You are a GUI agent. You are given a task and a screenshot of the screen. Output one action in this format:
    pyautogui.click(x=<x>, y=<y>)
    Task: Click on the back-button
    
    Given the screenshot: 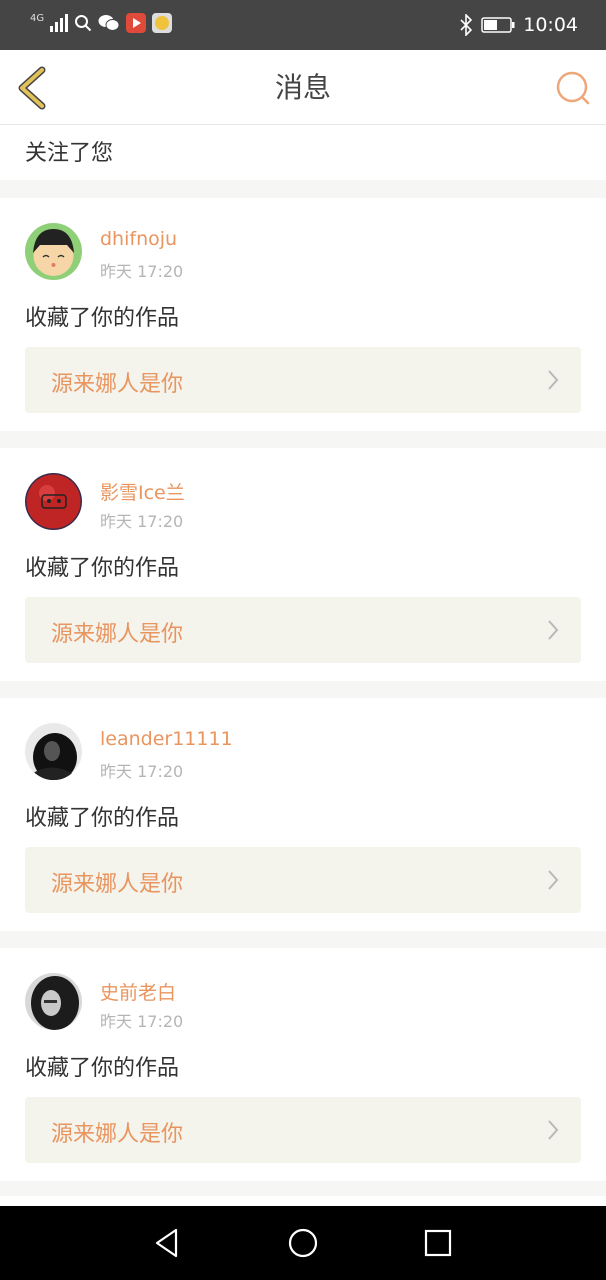 What is the action you would take?
    pyautogui.click(x=34, y=88)
    